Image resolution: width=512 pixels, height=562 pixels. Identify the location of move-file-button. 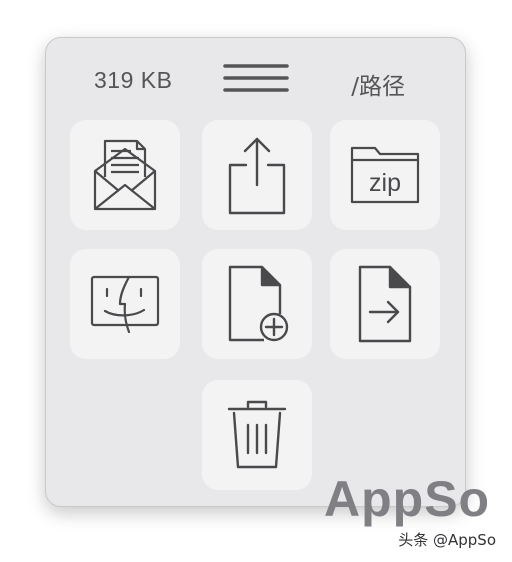
(385, 304).